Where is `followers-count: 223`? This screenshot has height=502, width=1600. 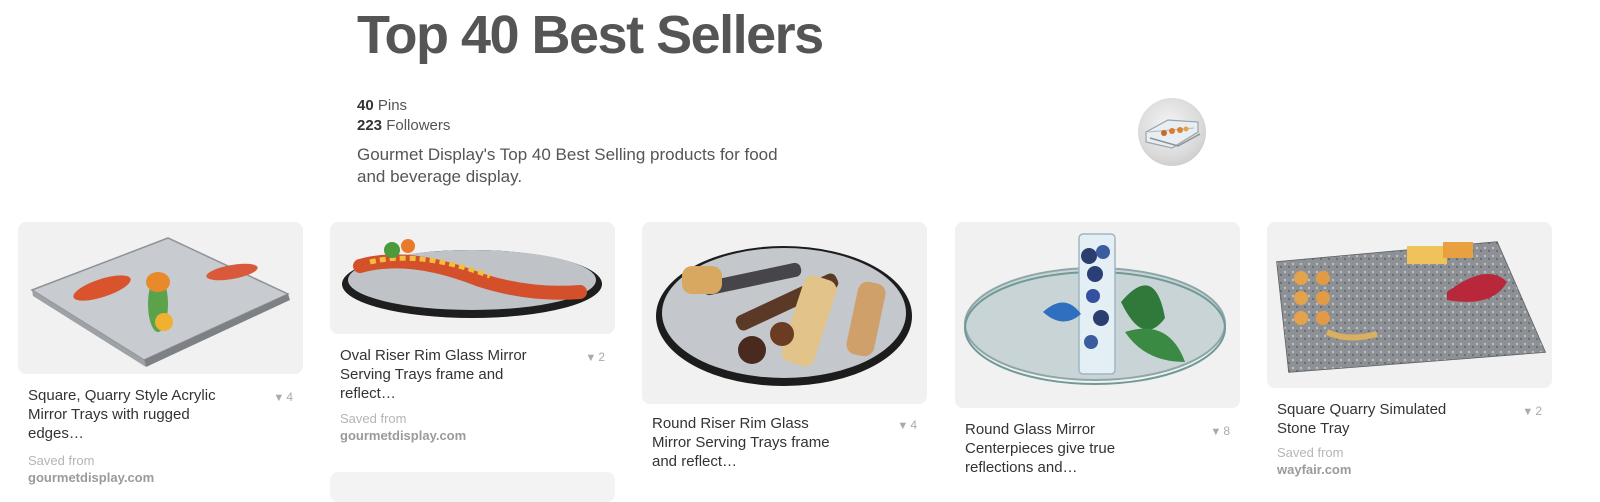 followers-count: 223 is located at coordinates (370, 125).